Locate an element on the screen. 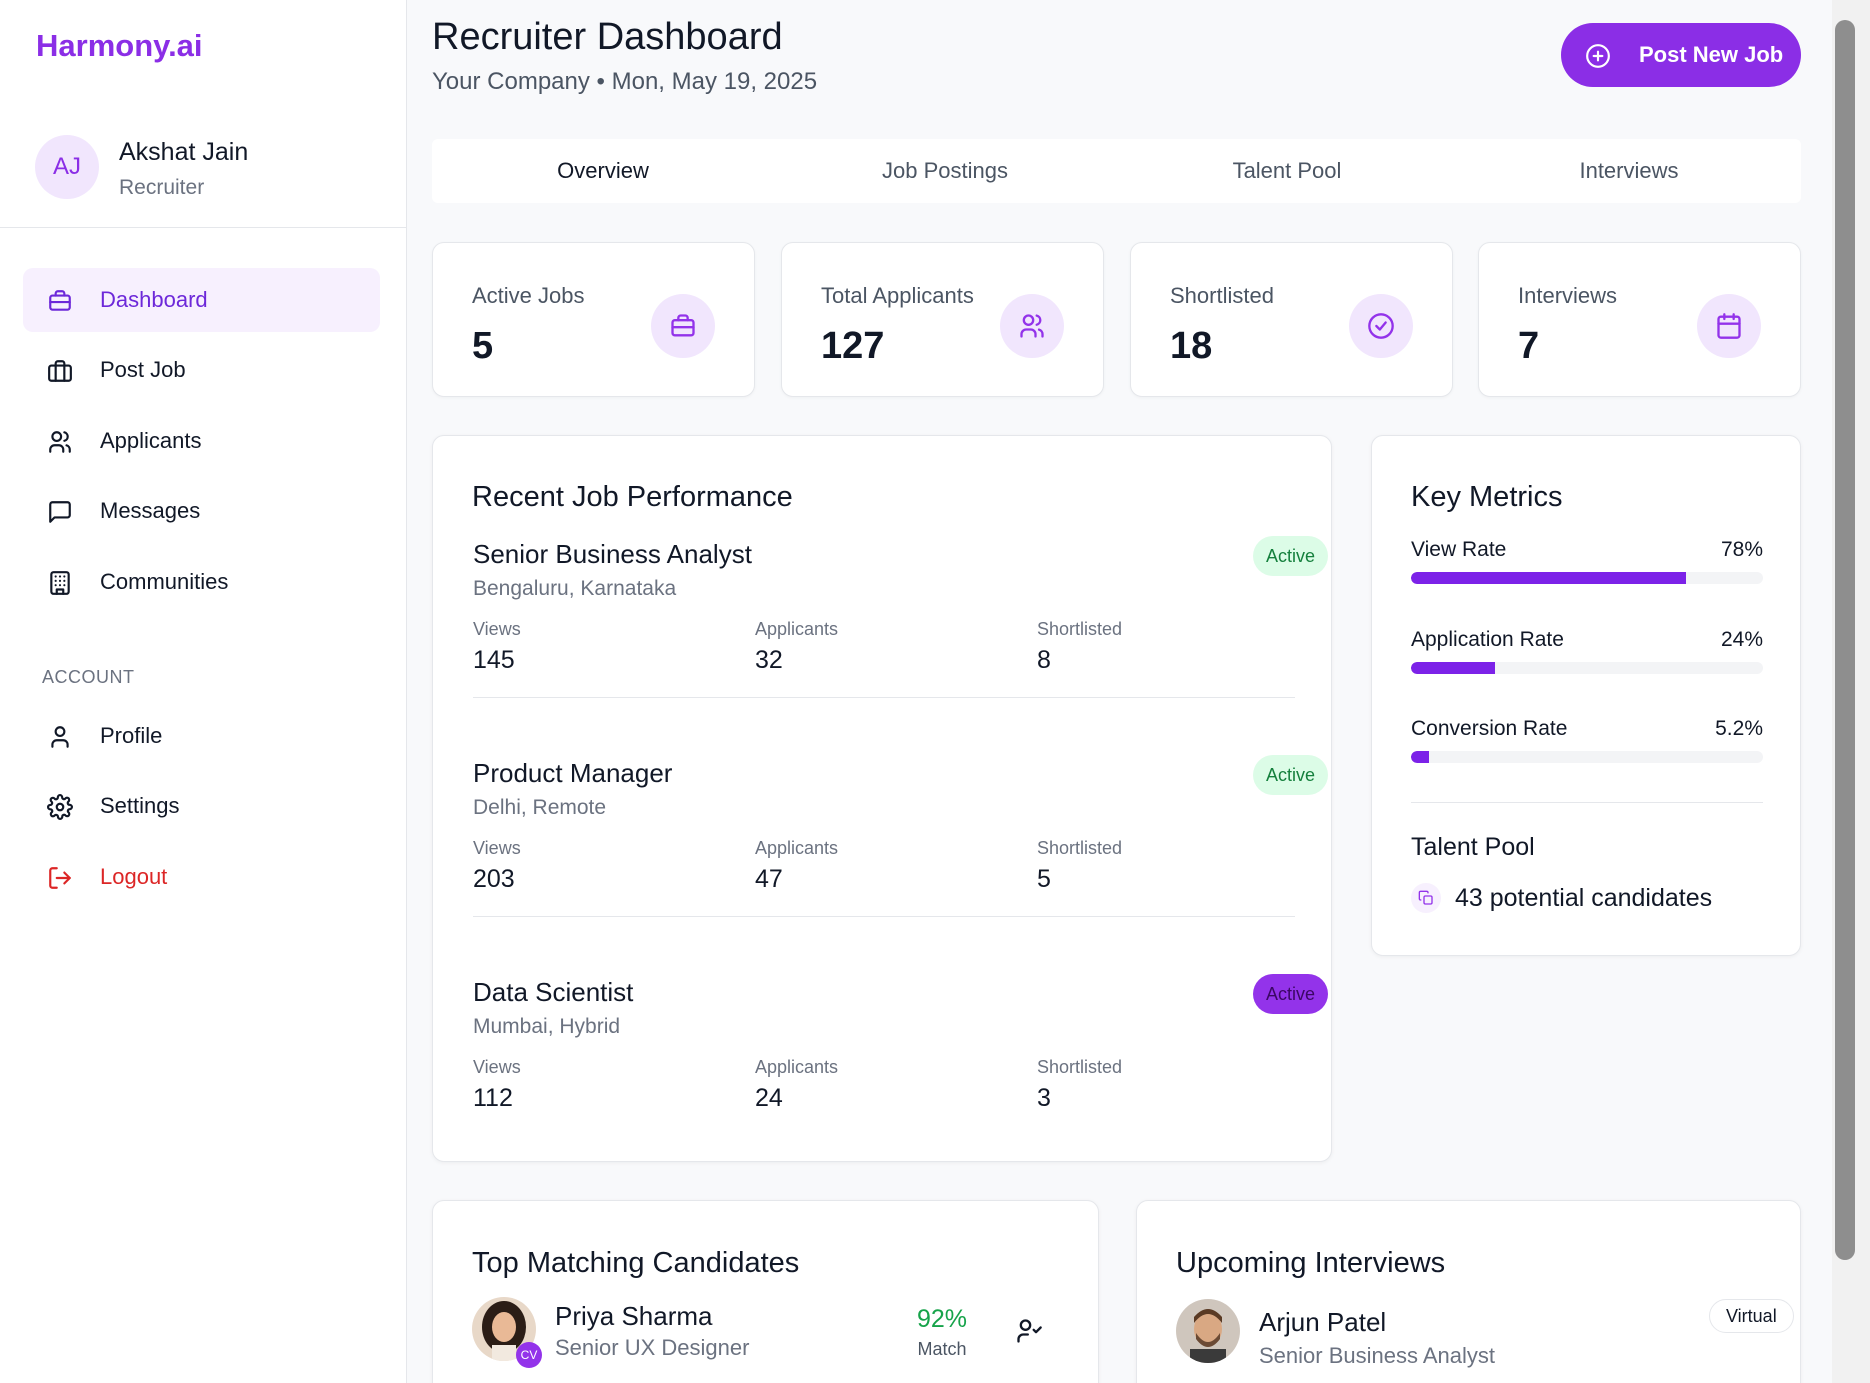 The image size is (1870, 1383). job-shortlisted: Shortlisted 8 is located at coordinates (1079, 647).